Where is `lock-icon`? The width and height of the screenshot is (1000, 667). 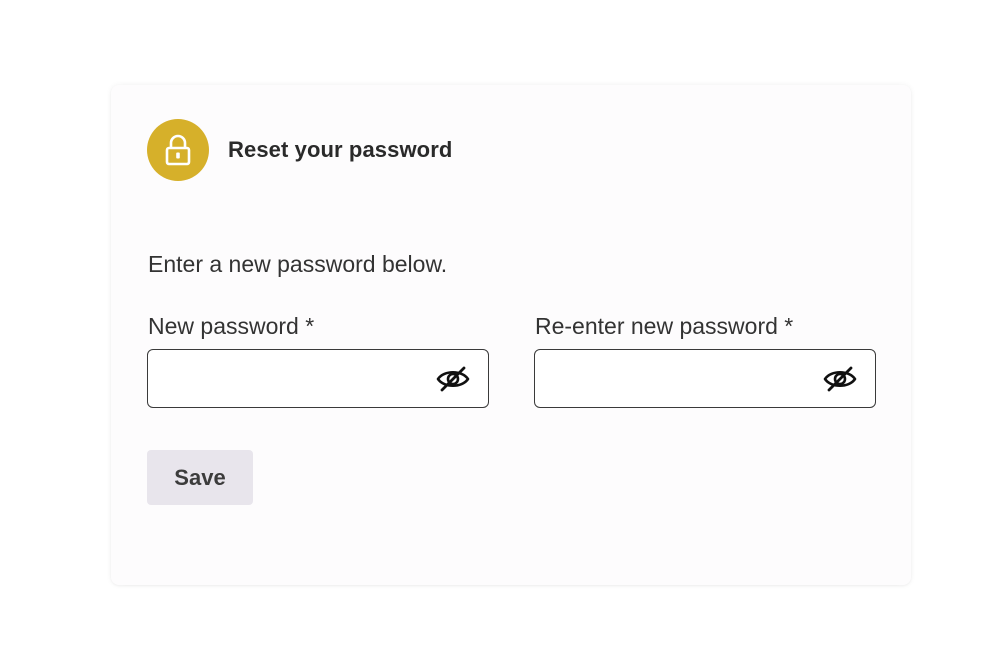 lock-icon is located at coordinates (178, 150).